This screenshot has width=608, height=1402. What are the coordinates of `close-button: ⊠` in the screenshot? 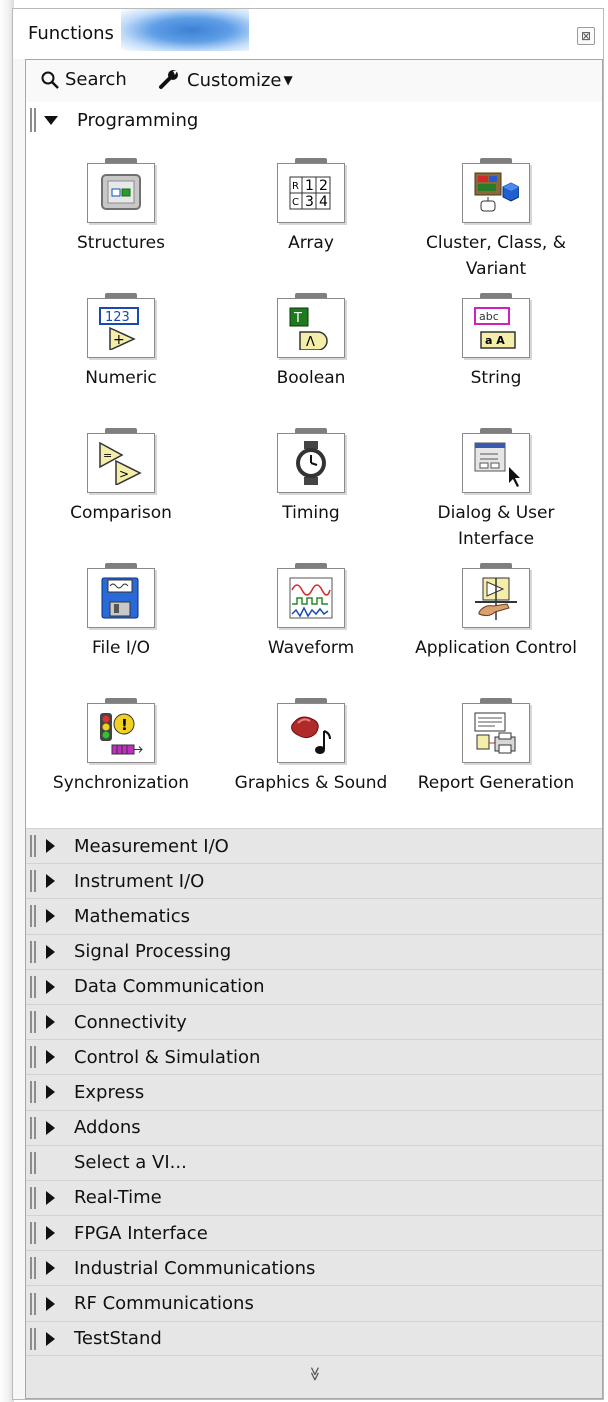 It's located at (586, 36).